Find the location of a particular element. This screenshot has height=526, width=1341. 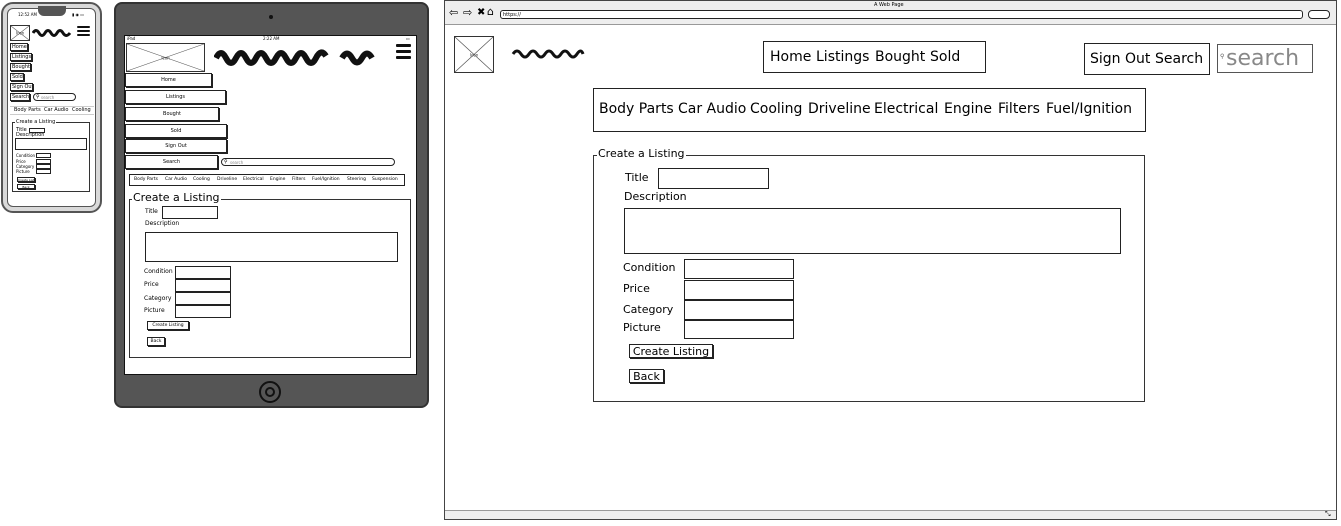

tablet-category-electrical: Electrical is located at coordinates (253, 179).